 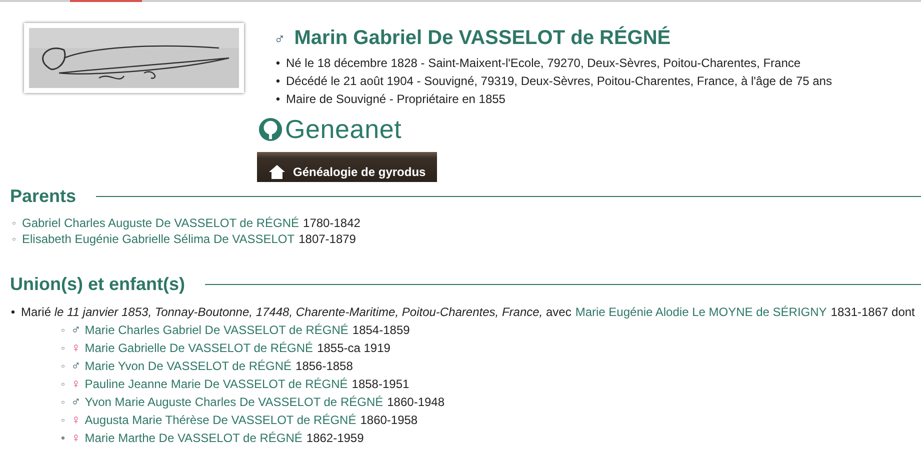 I want to click on person-link: Marie Yvon De VASSELOT de RÉGNÉ, so click(x=188, y=366).